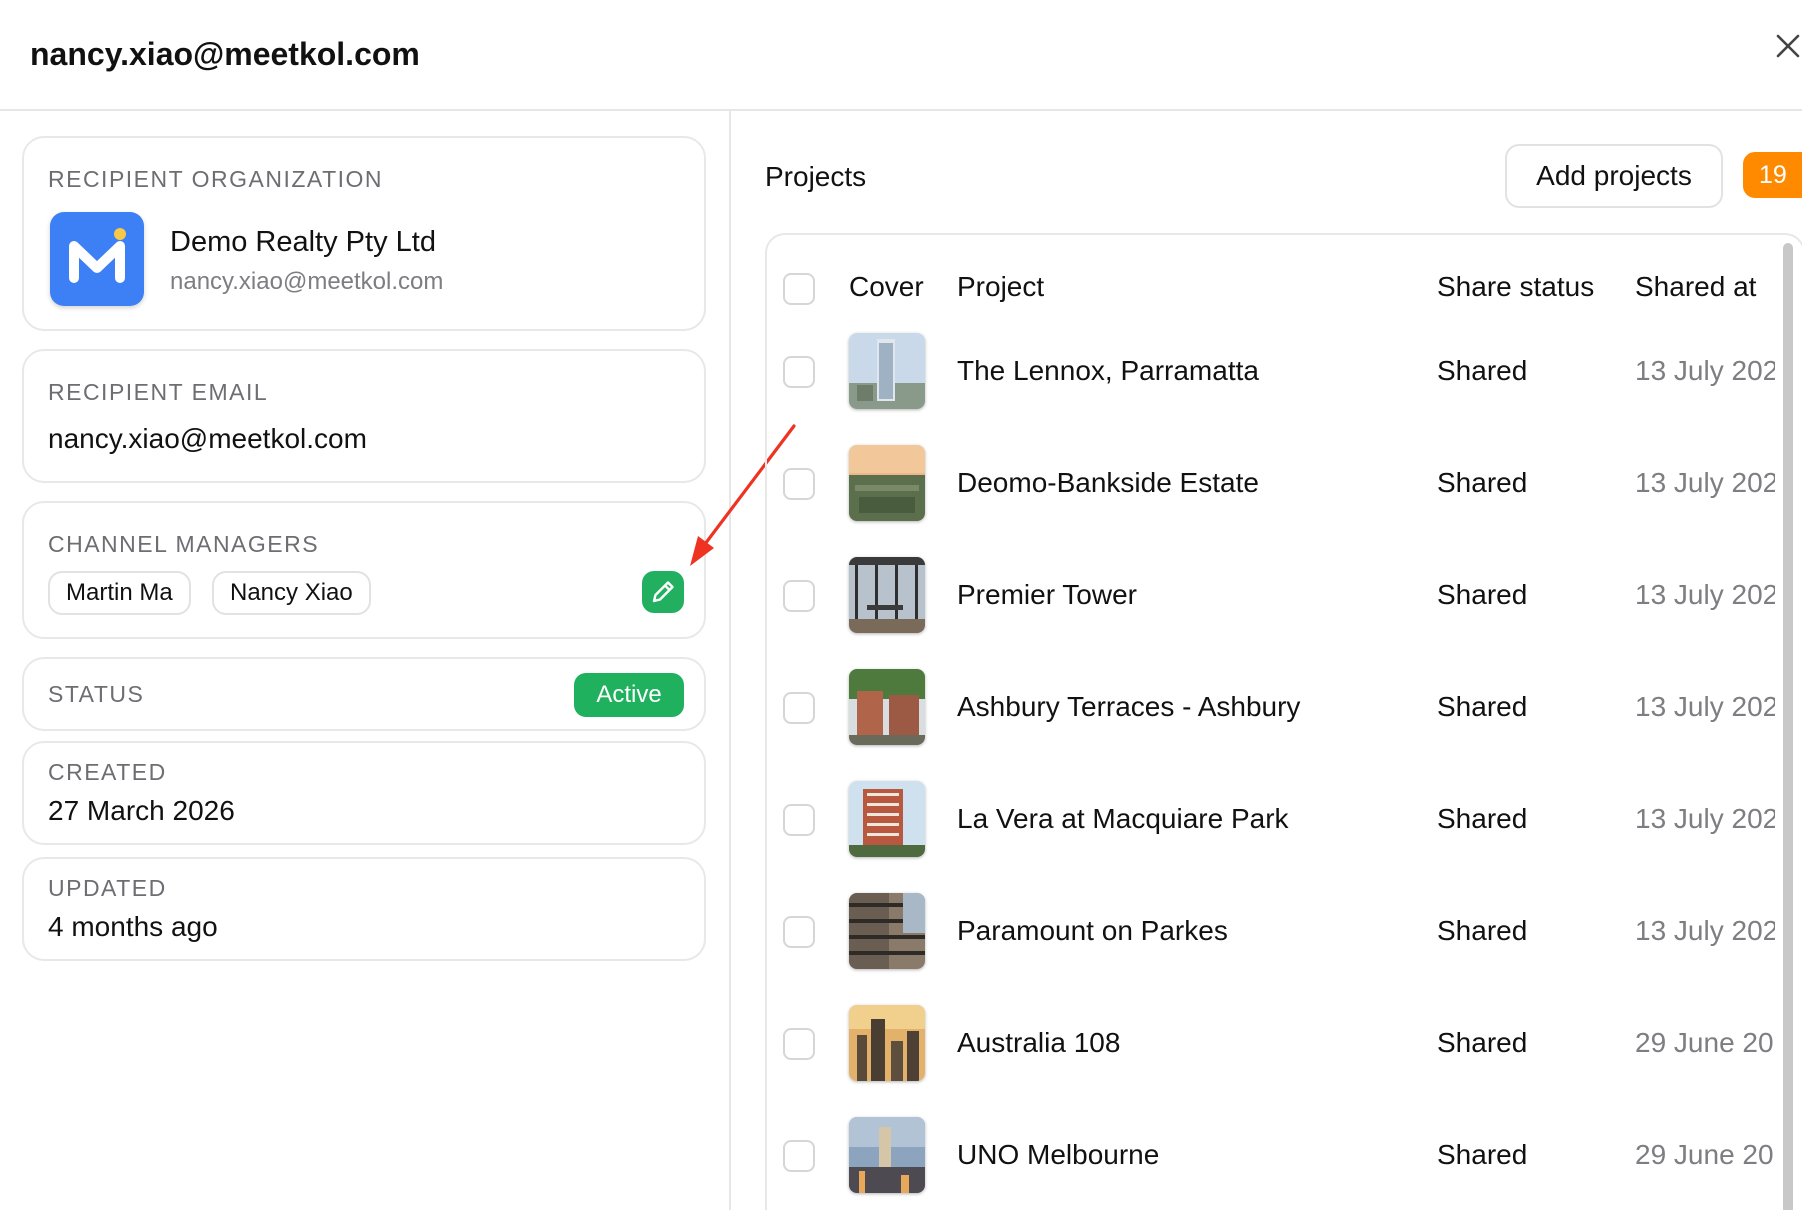 The width and height of the screenshot is (1802, 1210). Describe the element at coordinates (1000, 287) in the screenshot. I see `column-header-project: Project` at that location.